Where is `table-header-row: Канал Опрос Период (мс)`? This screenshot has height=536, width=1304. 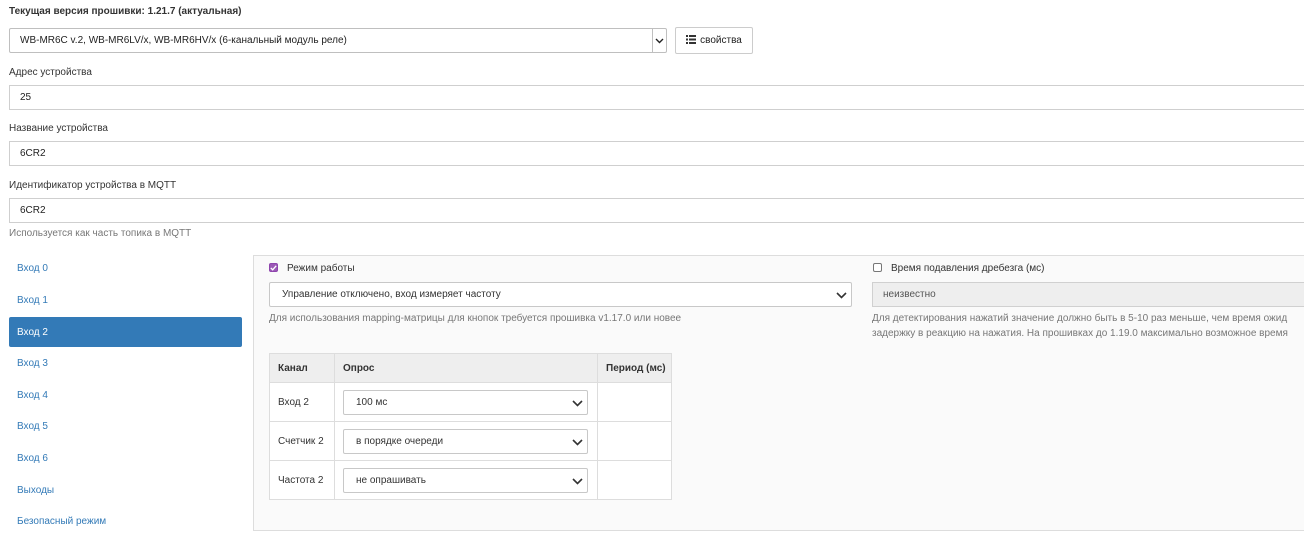 table-header-row: Канал Опрос Период (мс) is located at coordinates (470, 368).